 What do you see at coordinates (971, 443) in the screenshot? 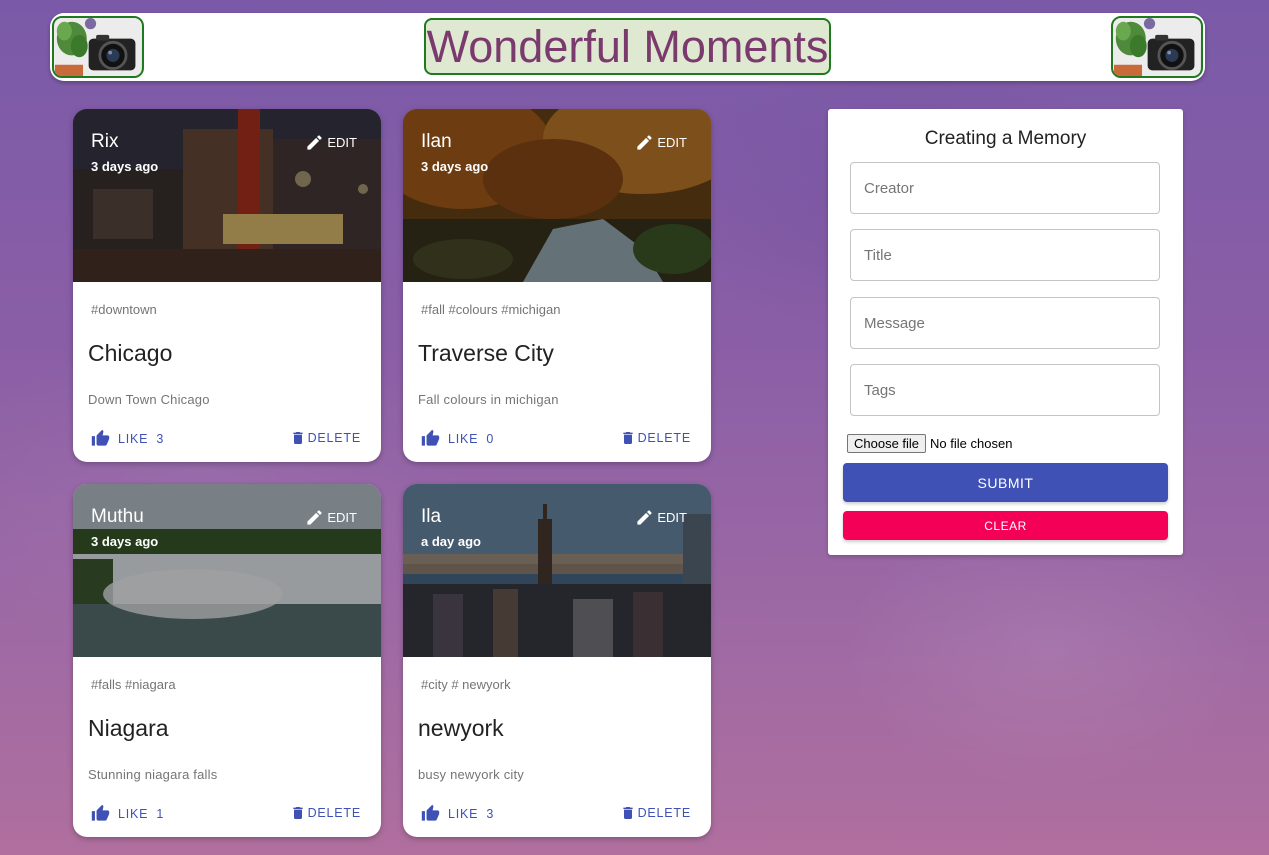
I see `file-status: No file chosen` at bounding box center [971, 443].